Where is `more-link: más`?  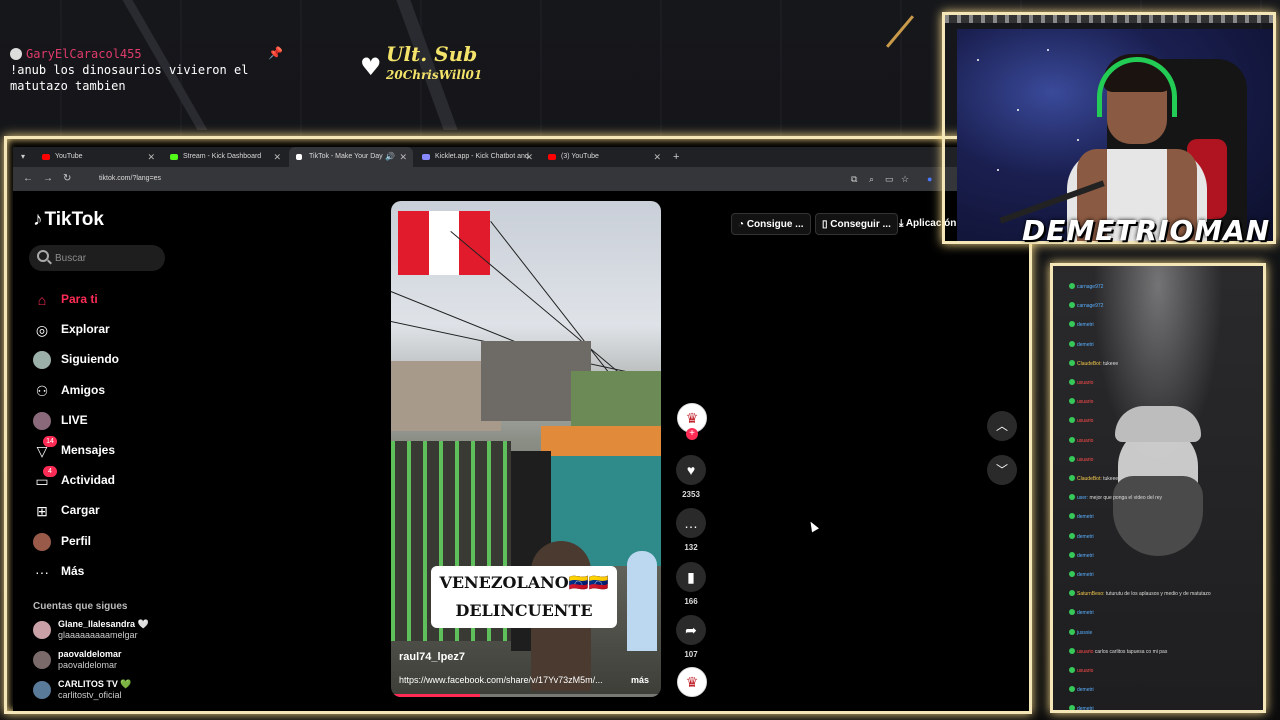 more-link: más is located at coordinates (640, 680).